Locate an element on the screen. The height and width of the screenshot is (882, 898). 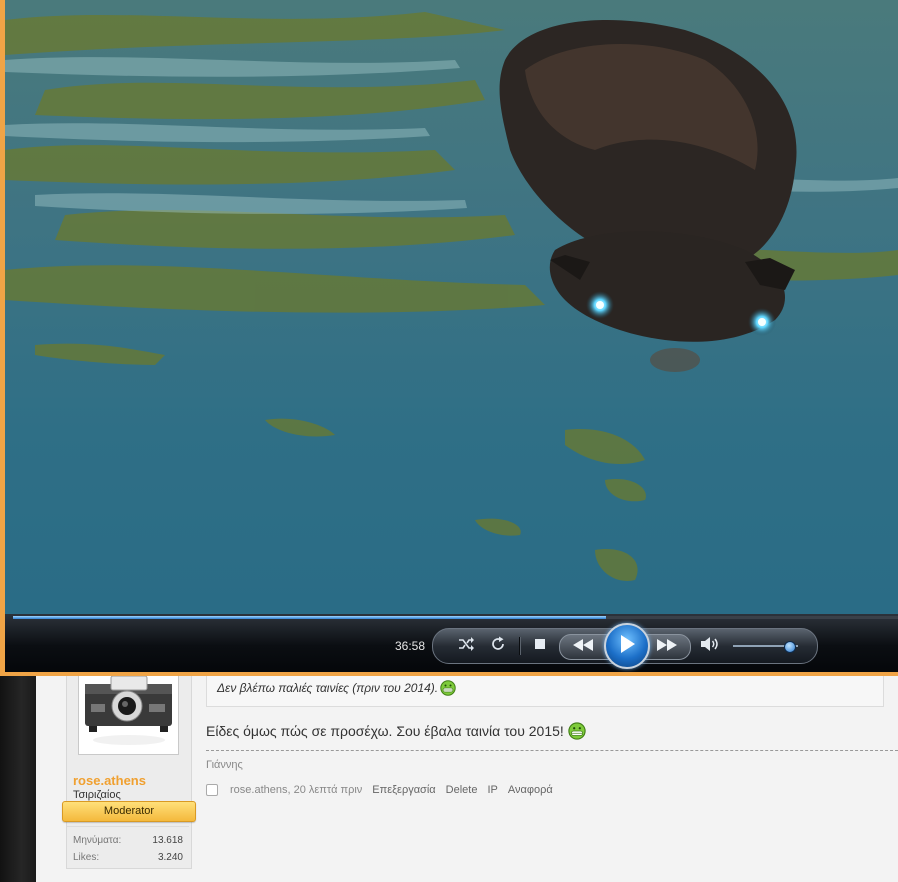
seek-bar is located at coordinates (455, 617).